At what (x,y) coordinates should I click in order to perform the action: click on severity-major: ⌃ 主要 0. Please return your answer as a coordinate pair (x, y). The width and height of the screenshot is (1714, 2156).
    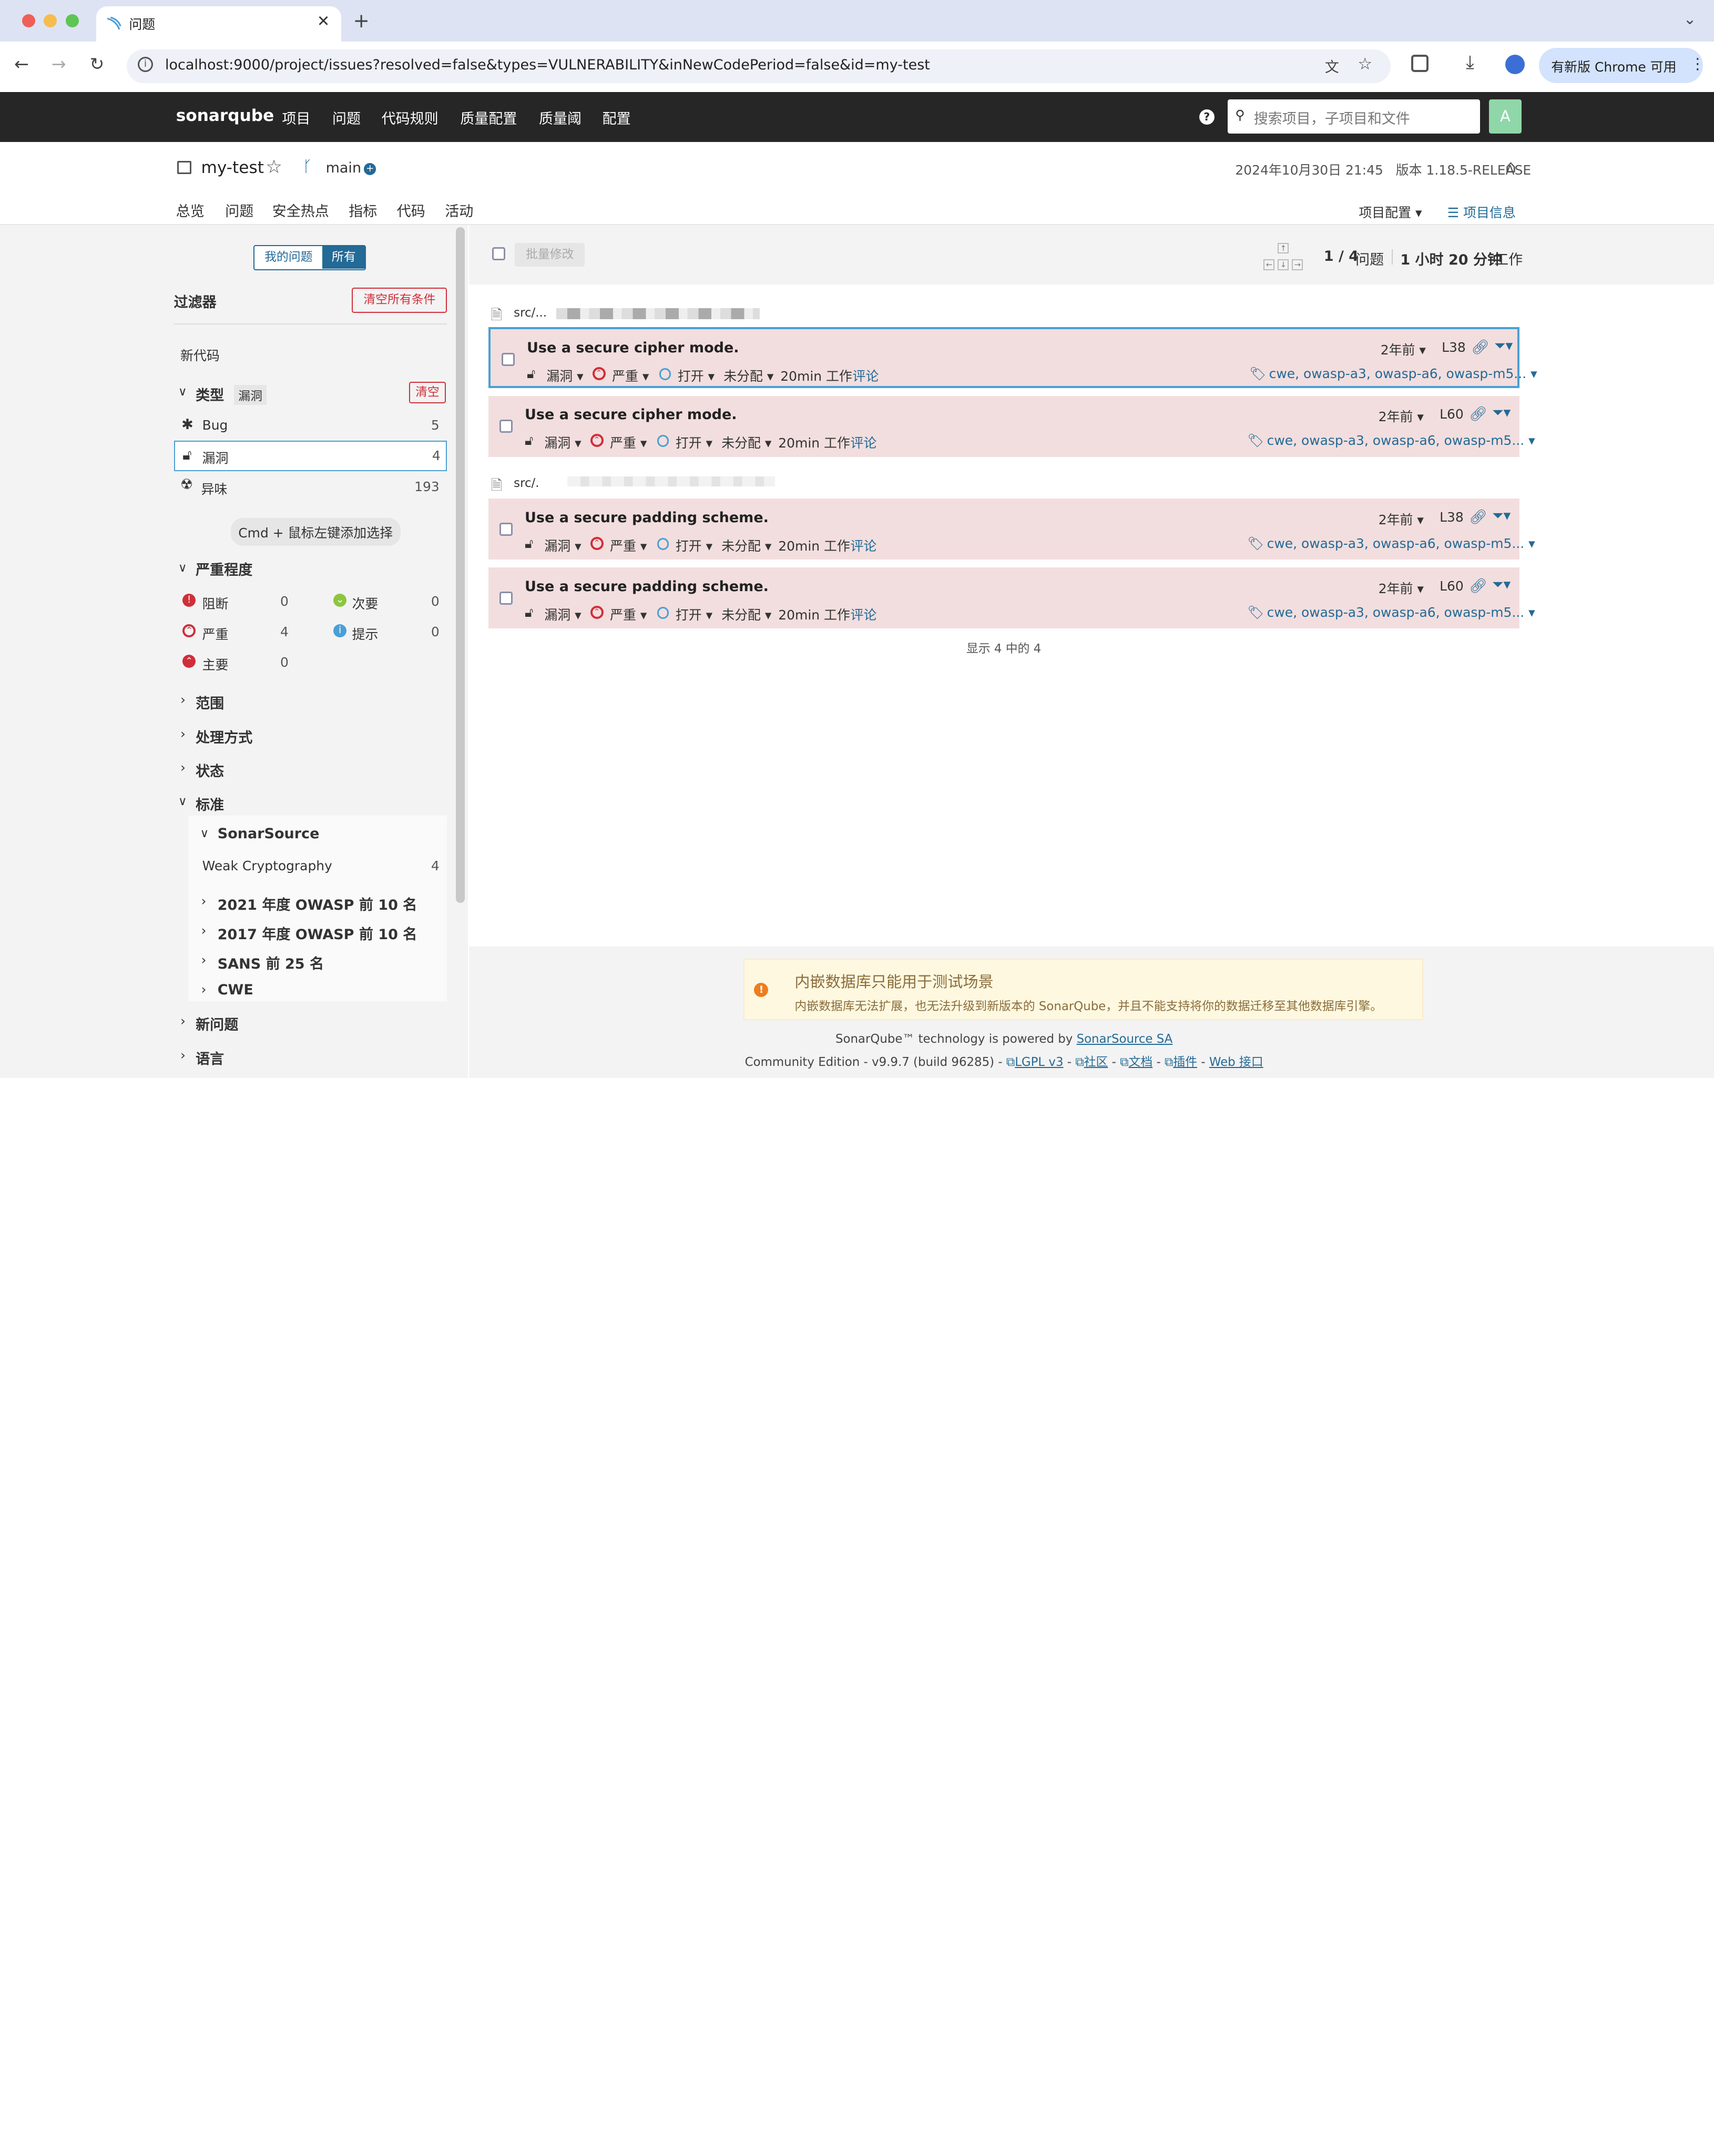
    Looking at the image, I should click on (239, 662).